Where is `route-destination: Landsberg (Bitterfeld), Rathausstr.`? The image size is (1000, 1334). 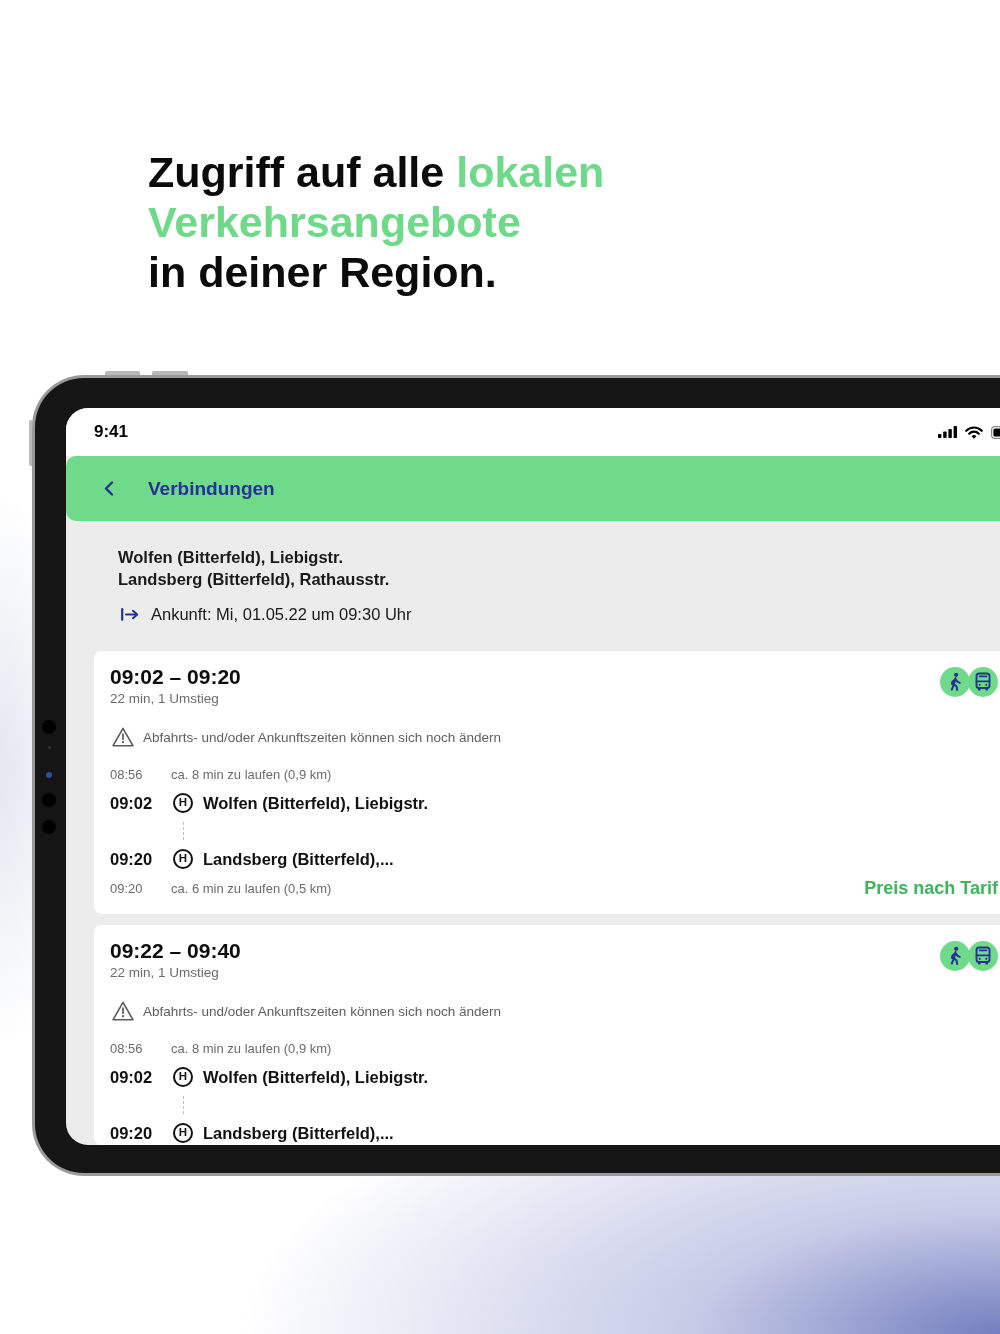 route-destination: Landsberg (Bitterfeld), Rathausstr. is located at coordinates (254, 579).